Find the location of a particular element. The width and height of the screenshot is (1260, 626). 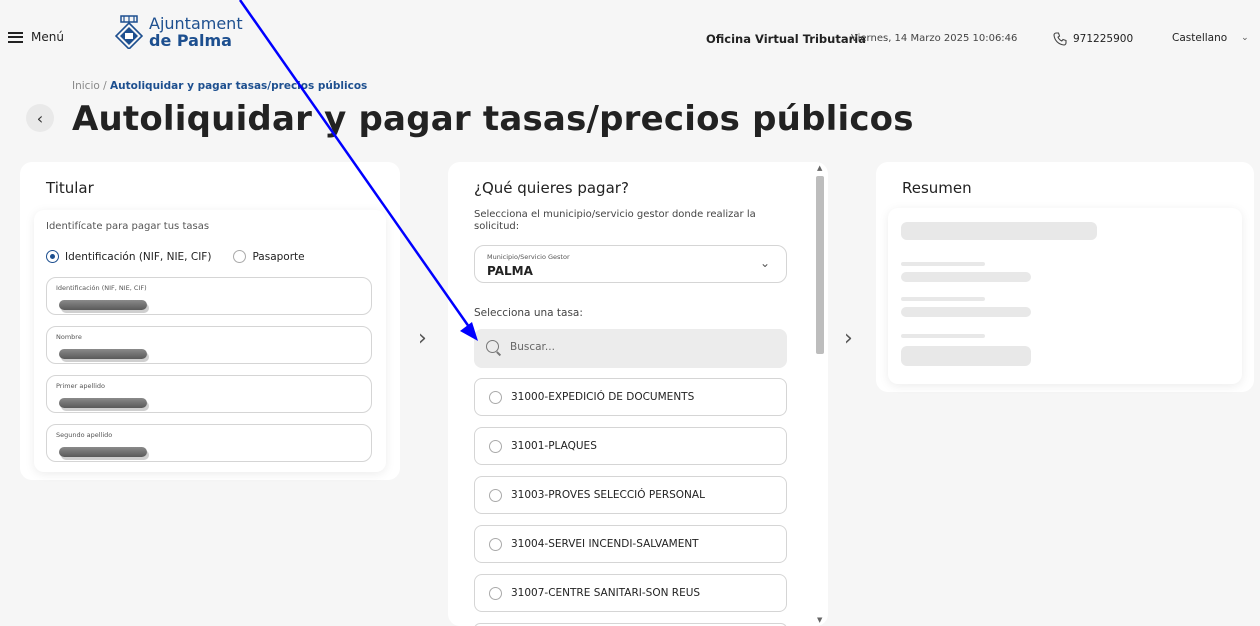

summary-card: Resumen is located at coordinates (1065, 277).